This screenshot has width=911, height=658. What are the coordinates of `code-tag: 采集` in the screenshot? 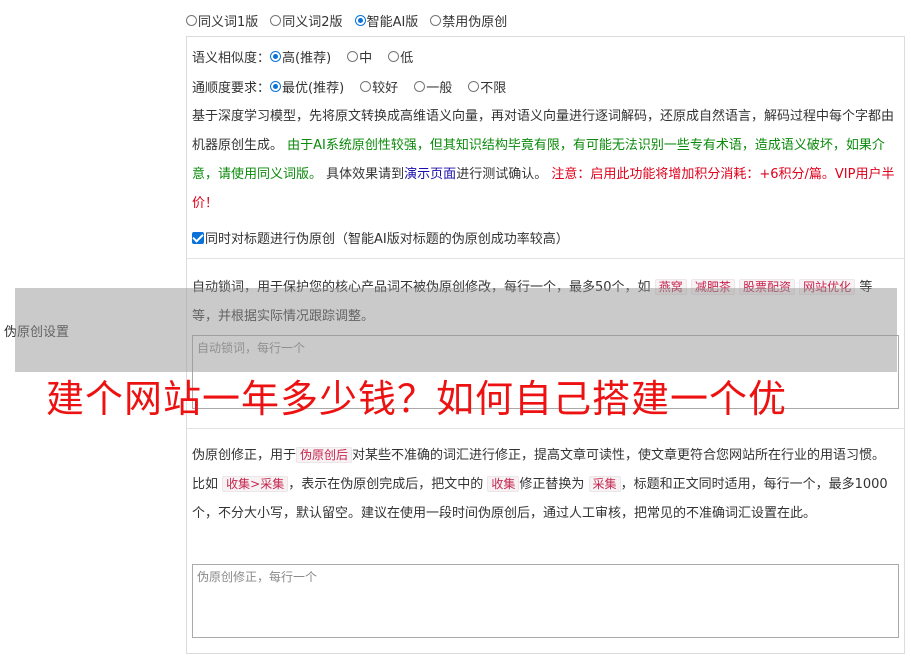 It's located at (604, 484).